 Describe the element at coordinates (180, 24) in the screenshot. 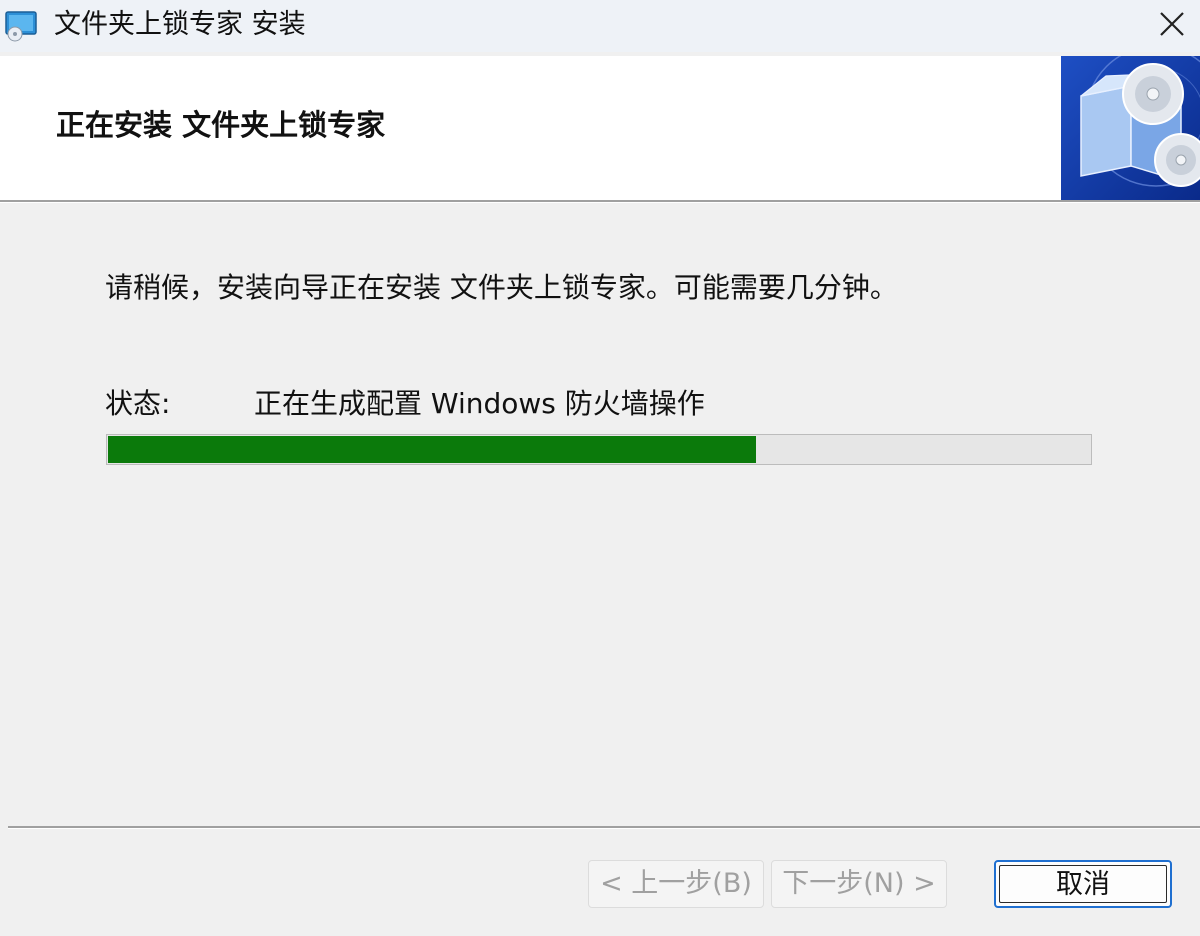

I see `window-title: 文件夹上锁专家 安装` at that location.